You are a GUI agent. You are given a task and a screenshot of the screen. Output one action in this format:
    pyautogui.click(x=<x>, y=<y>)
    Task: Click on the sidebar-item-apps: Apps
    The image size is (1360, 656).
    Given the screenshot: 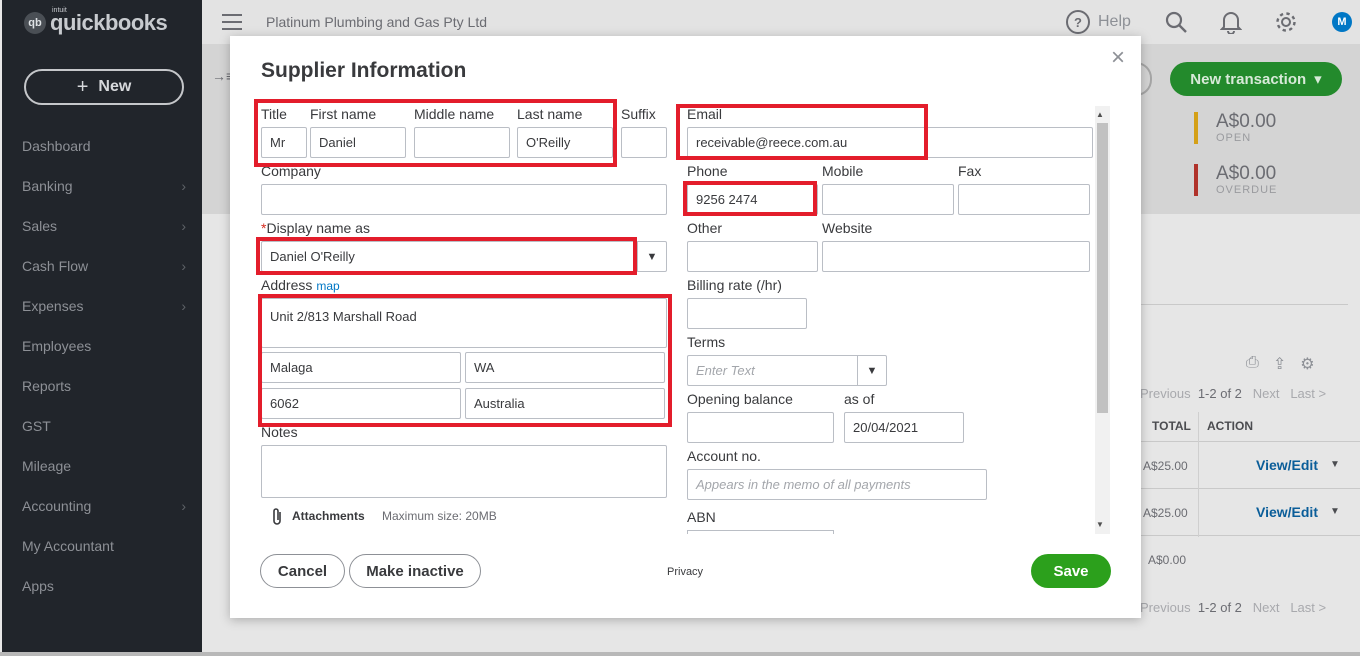 What is the action you would take?
    pyautogui.click(x=102, y=586)
    